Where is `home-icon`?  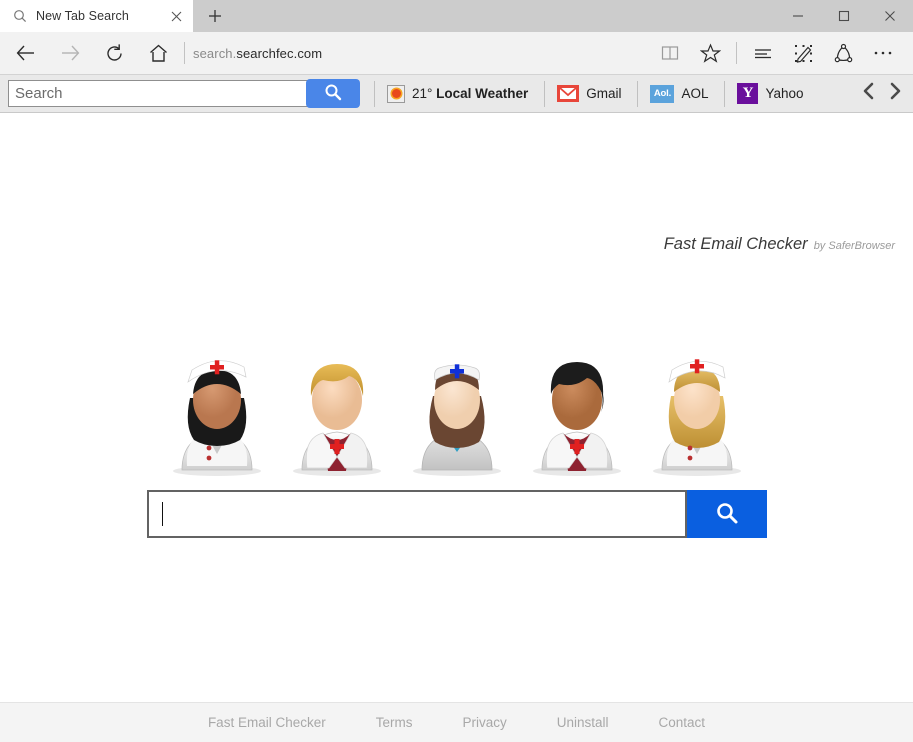 home-icon is located at coordinates (158, 53).